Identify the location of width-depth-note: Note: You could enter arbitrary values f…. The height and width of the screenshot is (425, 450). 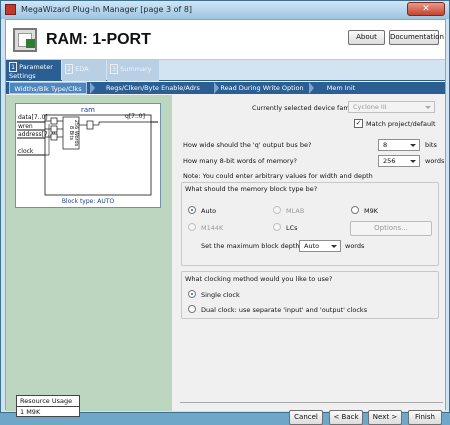
(278, 176).